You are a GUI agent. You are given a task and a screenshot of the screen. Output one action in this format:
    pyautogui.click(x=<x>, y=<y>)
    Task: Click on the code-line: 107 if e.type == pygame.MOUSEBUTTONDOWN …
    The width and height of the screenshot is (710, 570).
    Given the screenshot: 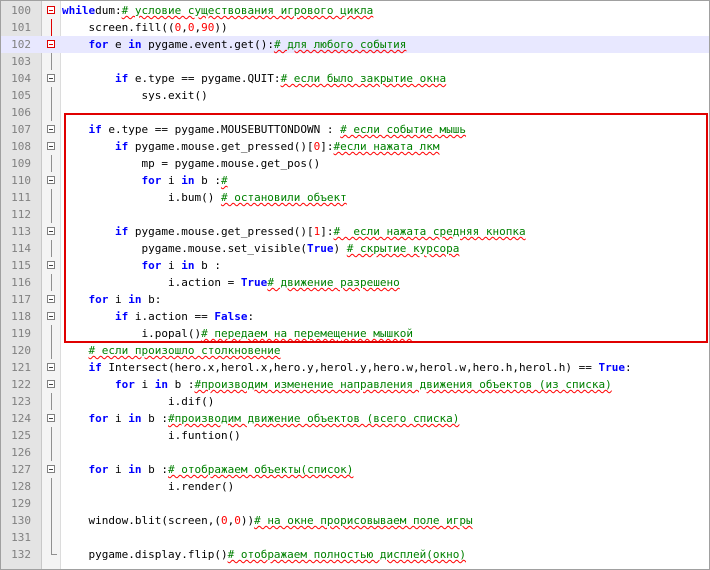 What is the action you would take?
    pyautogui.click(x=355, y=129)
    